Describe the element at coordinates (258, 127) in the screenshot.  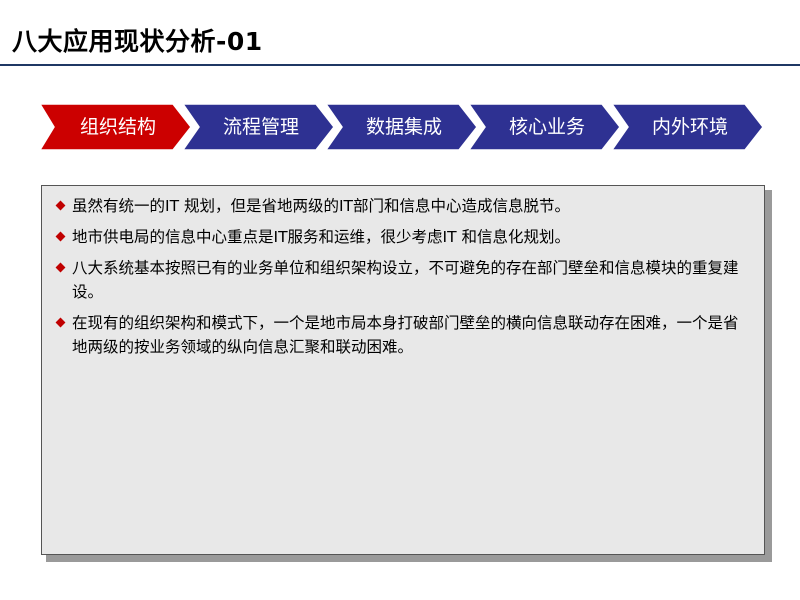
I see `chevron-process-management` at that location.